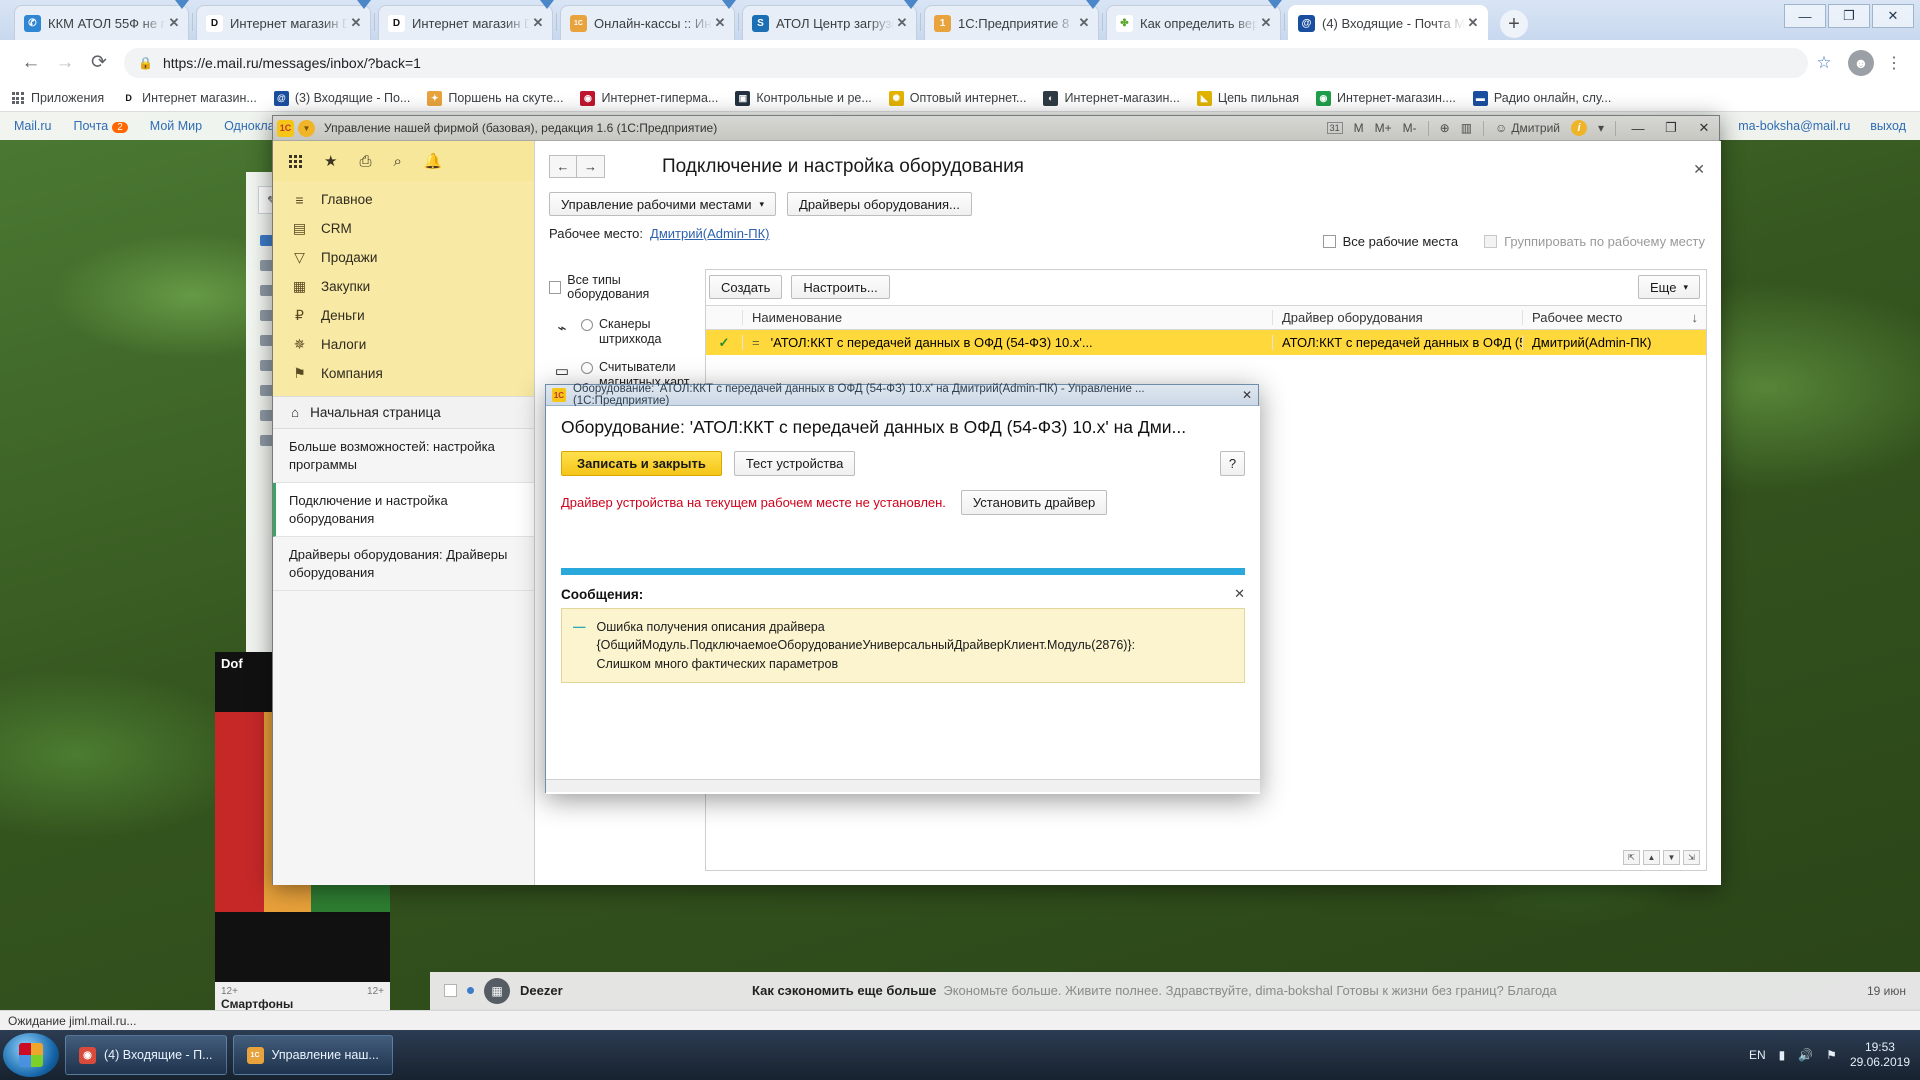  Describe the element at coordinates (1691, 857) in the screenshot. I see `table-last-button: ⇲` at that location.